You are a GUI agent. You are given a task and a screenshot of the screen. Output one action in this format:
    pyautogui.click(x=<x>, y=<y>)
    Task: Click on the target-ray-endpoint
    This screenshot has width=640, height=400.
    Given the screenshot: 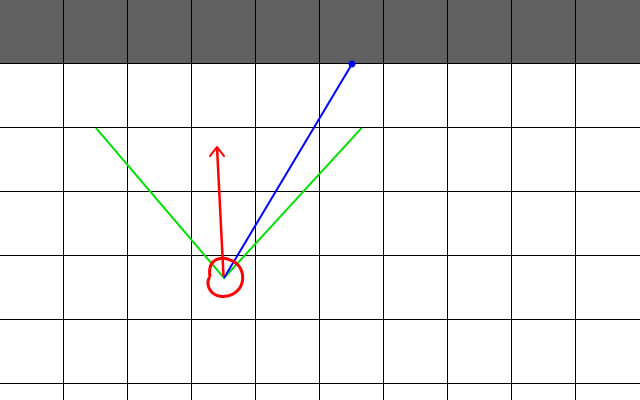 What is the action you would take?
    pyautogui.click(x=352, y=64)
    